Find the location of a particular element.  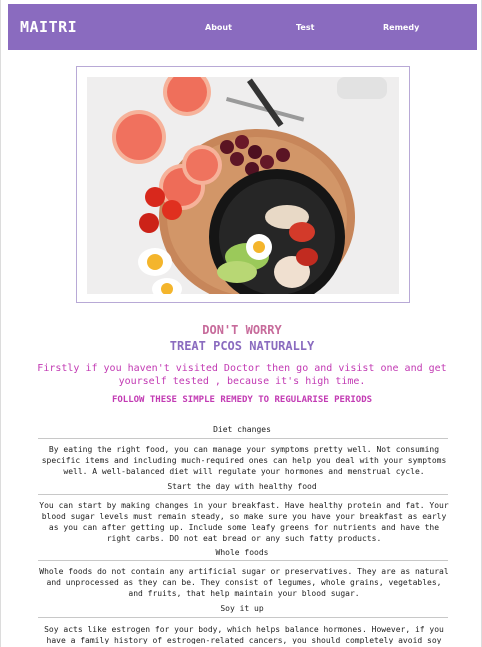

section-title-breakfast: Start the day with healthy food is located at coordinates (242, 486).